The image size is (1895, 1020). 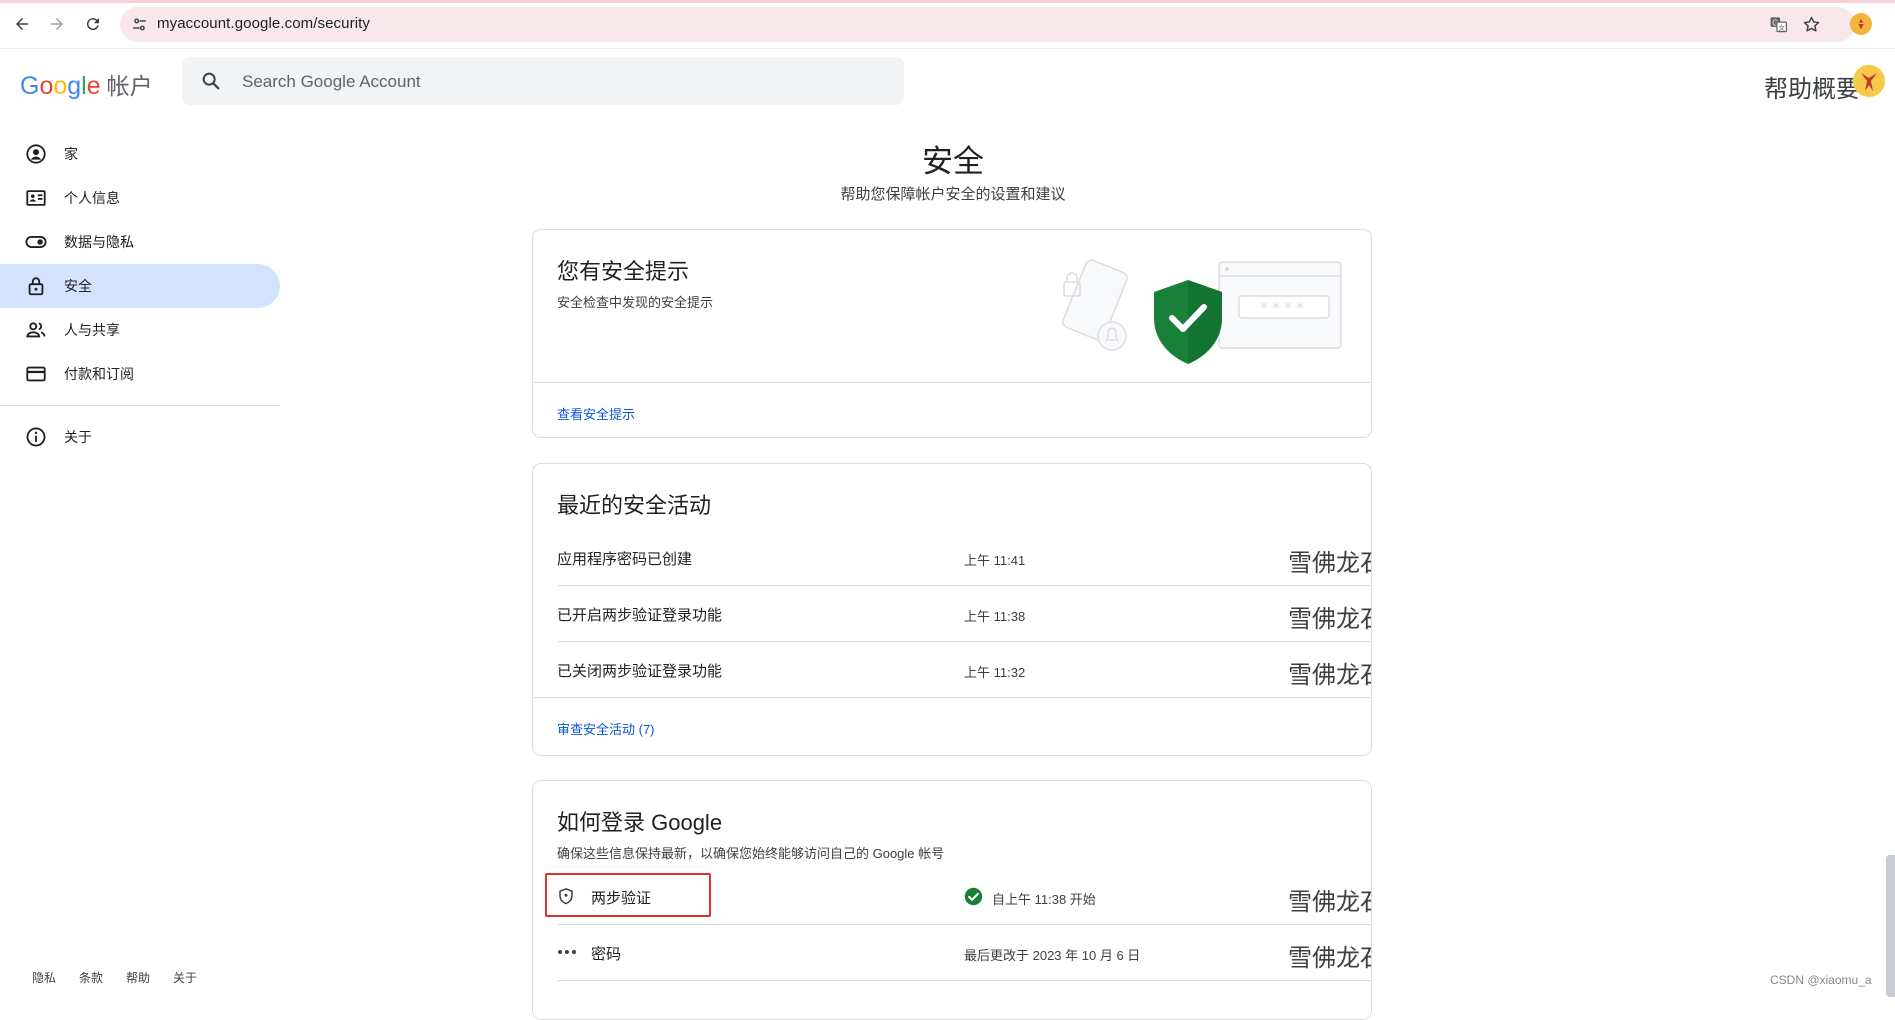 I want to click on view-security-tips-link: 查看安全提示, so click(x=596, y=413).